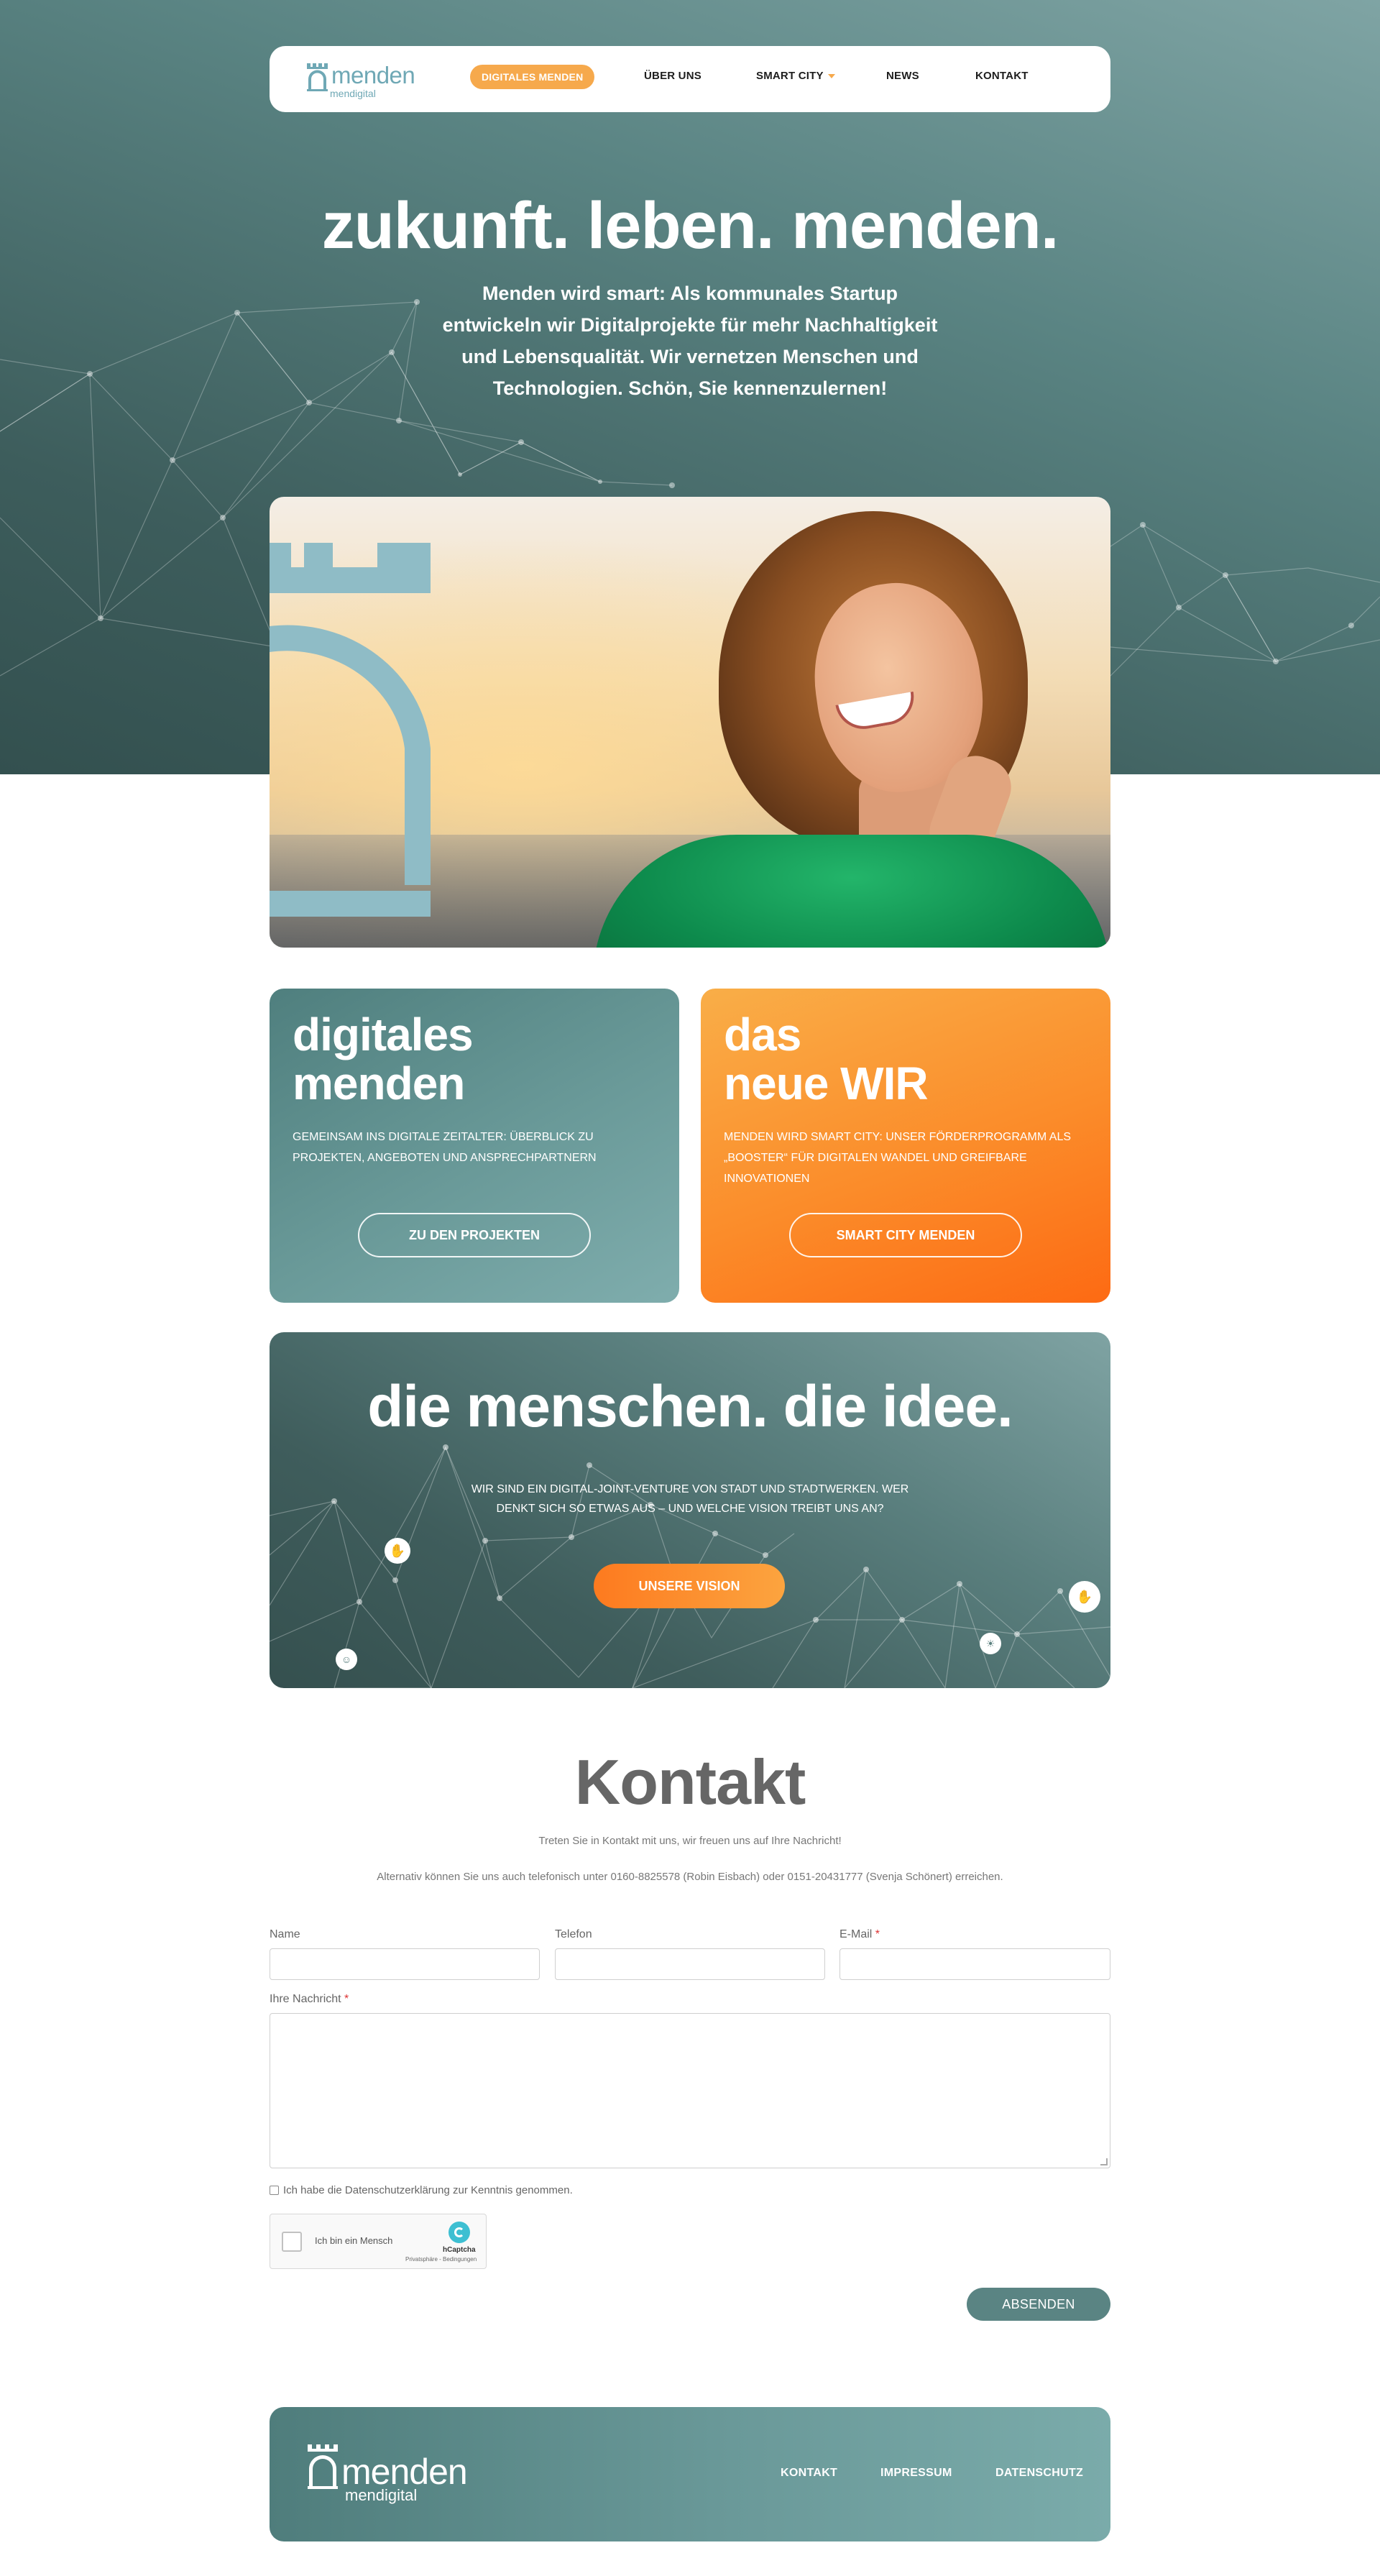 The image size is (1380, 2576). Describe the element at coordinates (902, 76) in the screenshot. I see `nav-news: NEWS` at that location.